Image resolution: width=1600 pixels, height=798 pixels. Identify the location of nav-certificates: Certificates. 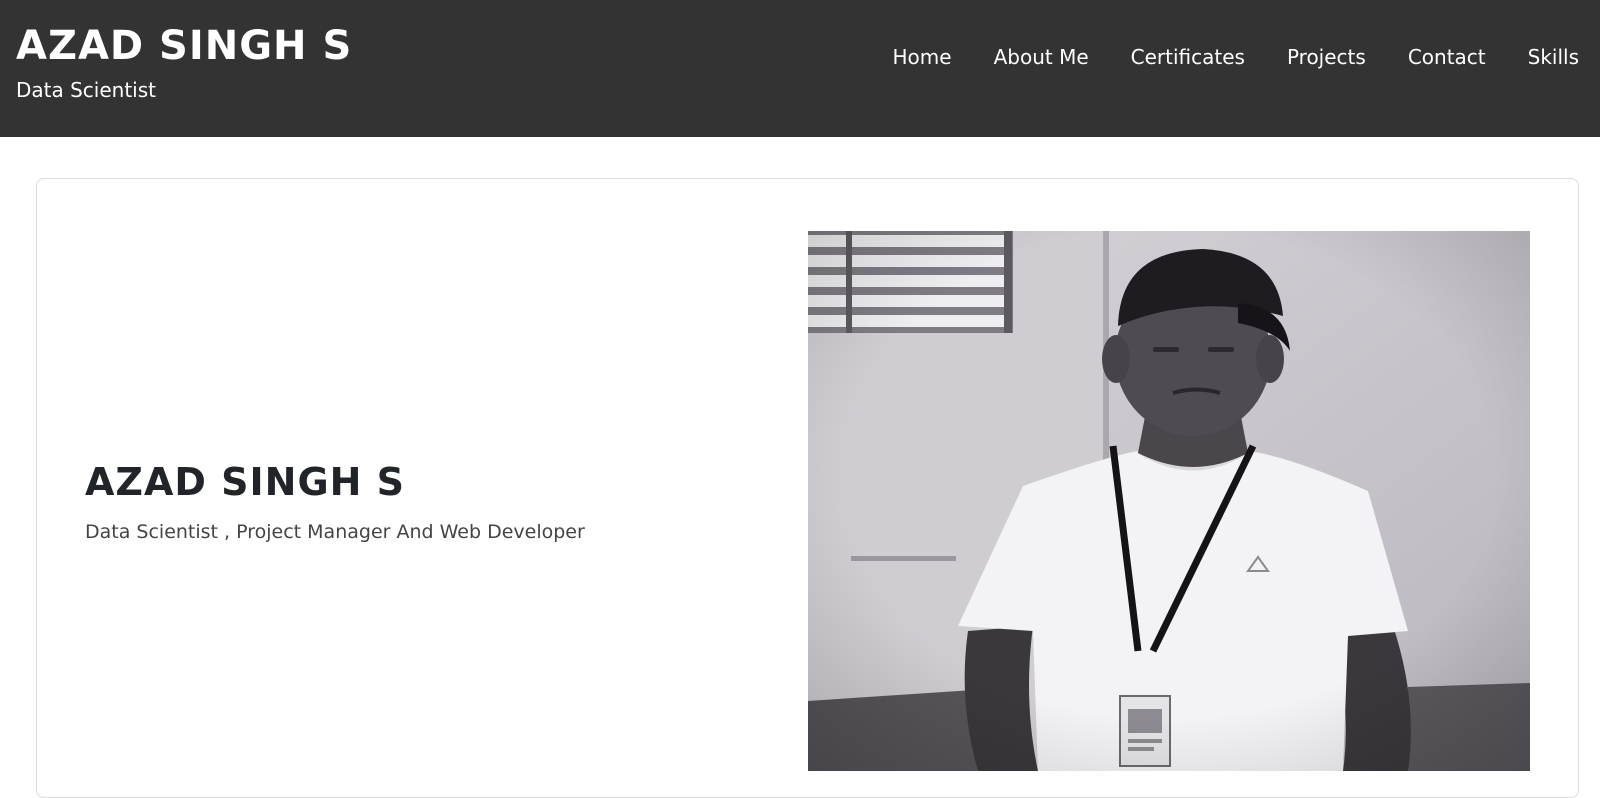
(1188, 57).